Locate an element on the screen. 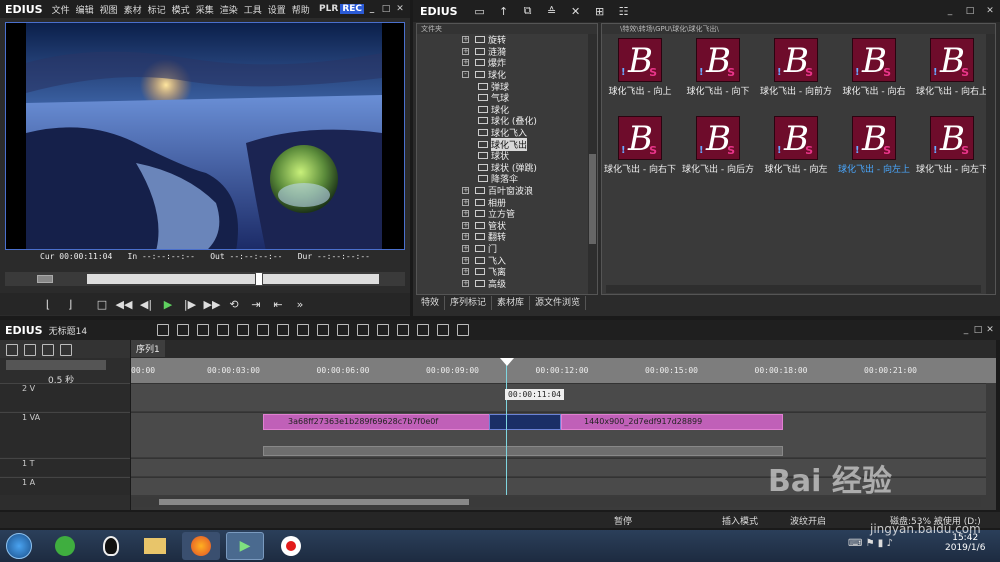  close-icon: ✕ is located at coordinates (400, 9).